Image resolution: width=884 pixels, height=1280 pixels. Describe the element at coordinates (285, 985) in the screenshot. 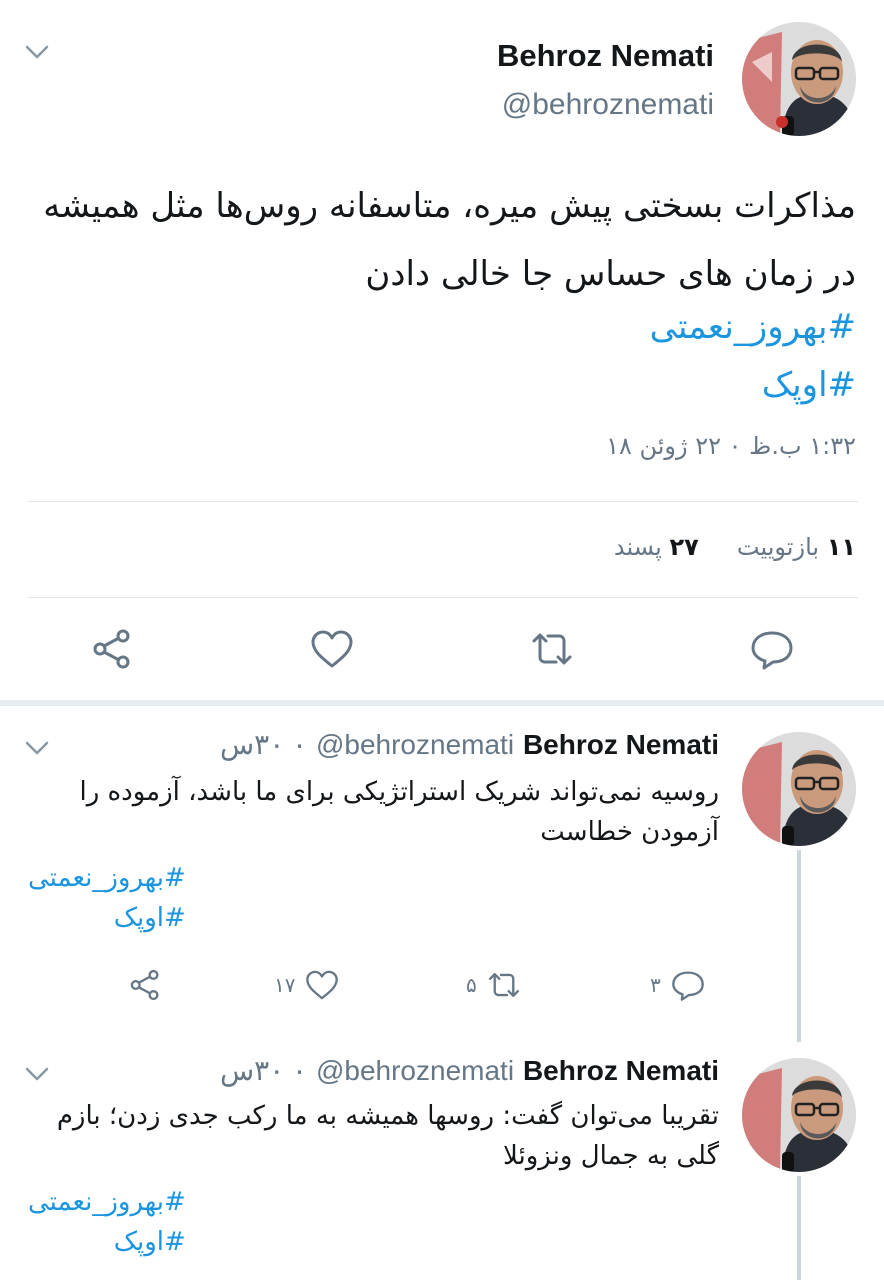

I see `like-count: ۱۷` at that location.